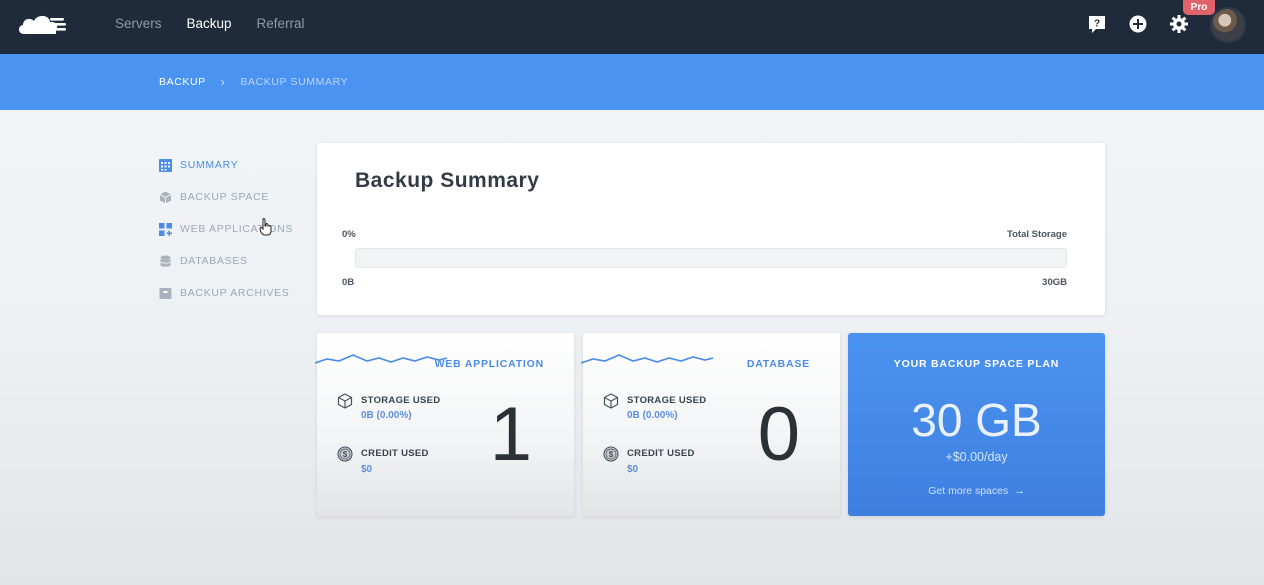 The height and width of the screenshot is (585, 1264). I want to click on web-application-count: 1, so click(510, 434).